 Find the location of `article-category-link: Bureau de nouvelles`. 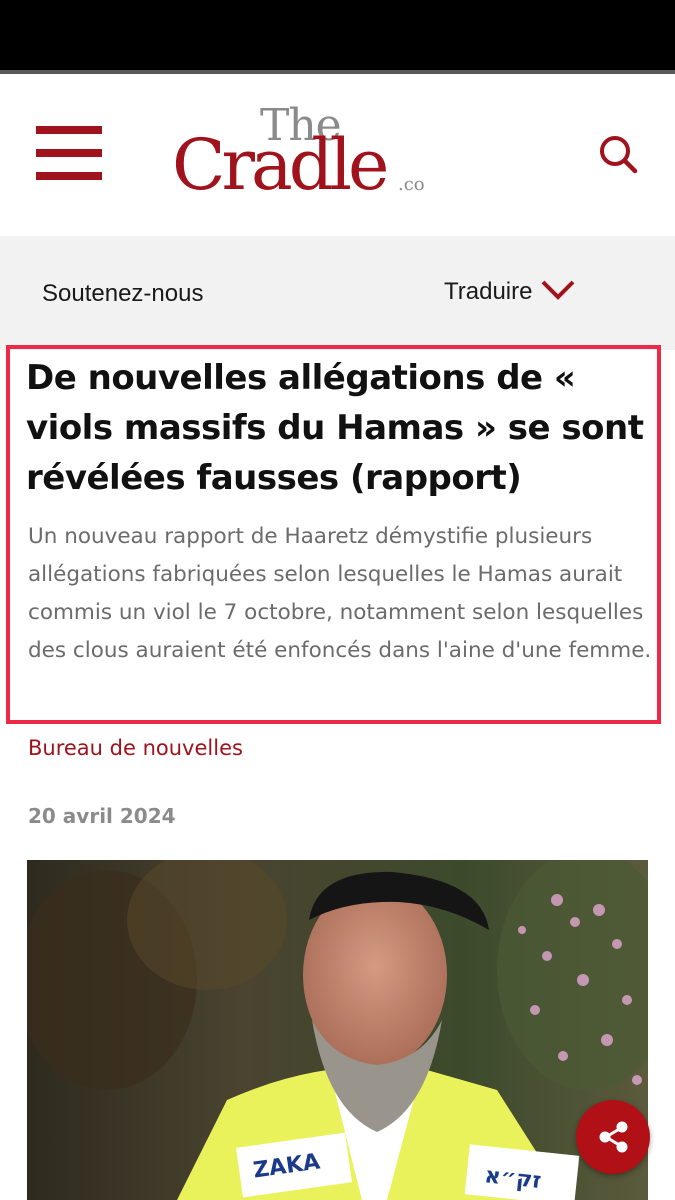

article-category-link: Bureau de nouvelles is located at coordinates (135, 748).